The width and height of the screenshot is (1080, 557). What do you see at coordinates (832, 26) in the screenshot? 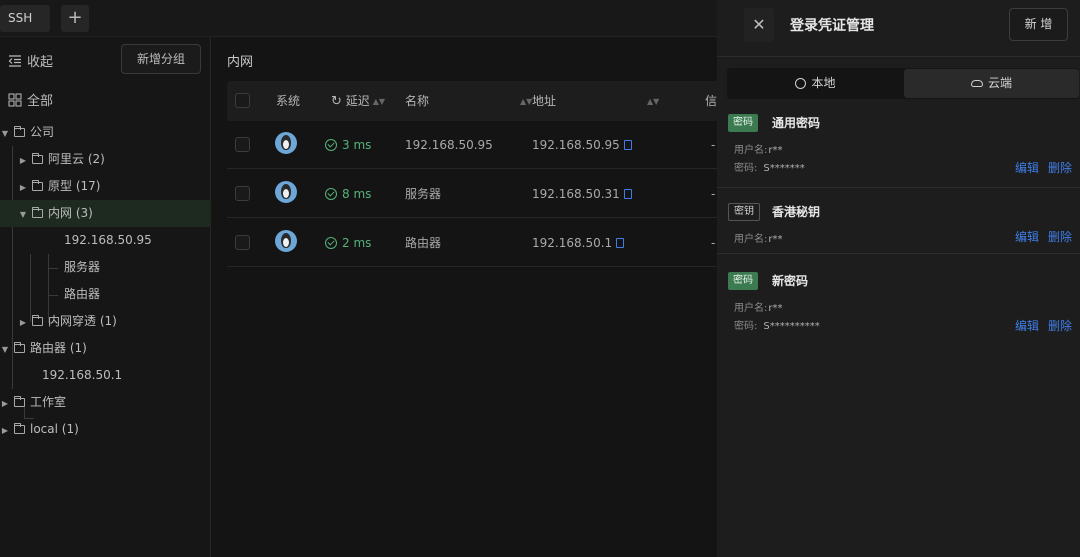
I see `drawer-title: 登录凭证管理` at bounding box center [832, 26].